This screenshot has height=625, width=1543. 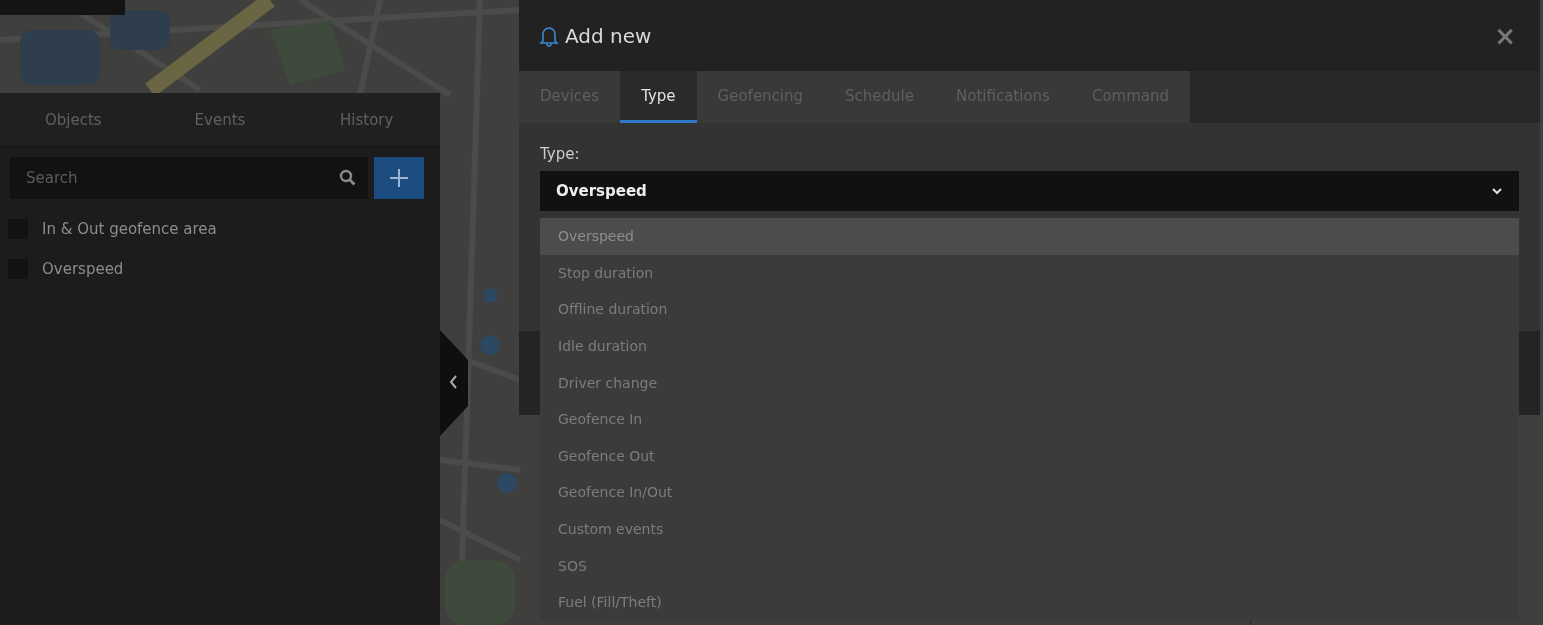 What do you see at coordinates (1029, 602) in the screenshot?
I see `dropdown-option: Fuel (Fill/Theft)` at bounding box center [1029, 602].